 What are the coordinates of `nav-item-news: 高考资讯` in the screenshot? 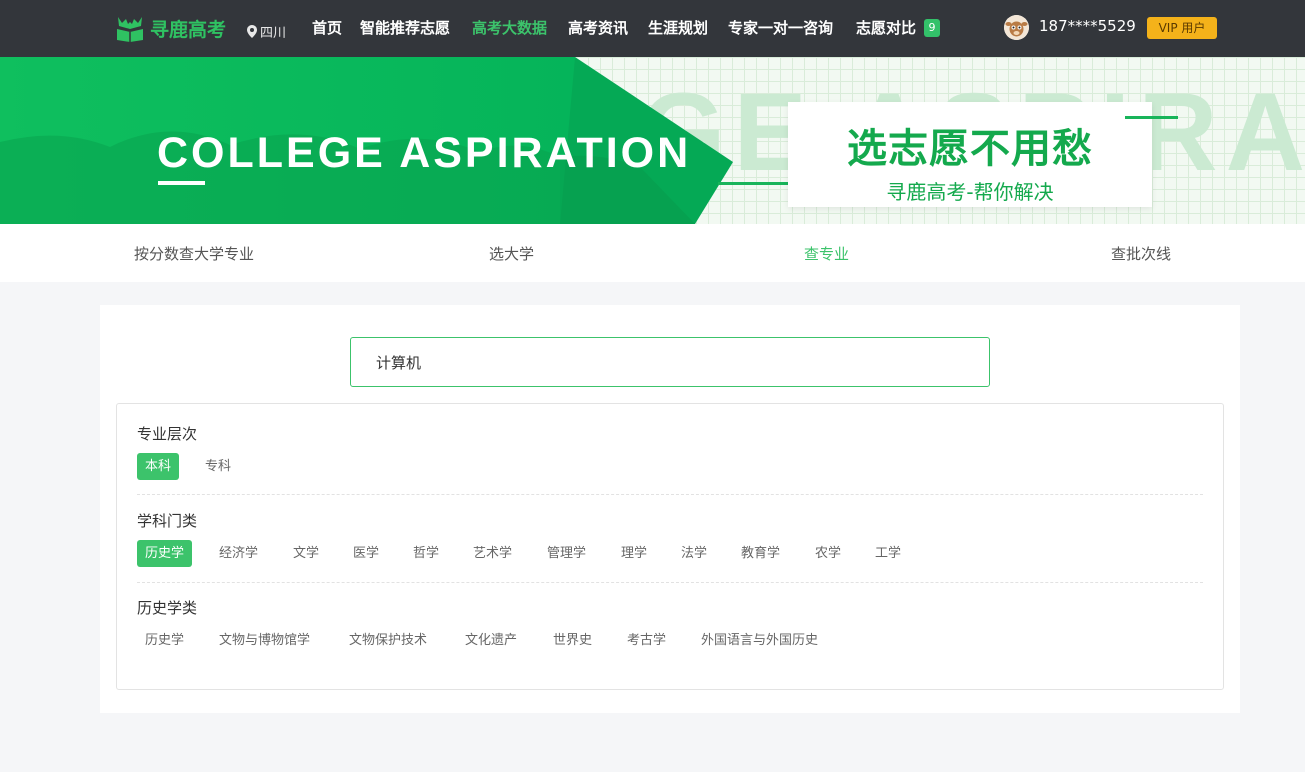 It's located at (598, 27).